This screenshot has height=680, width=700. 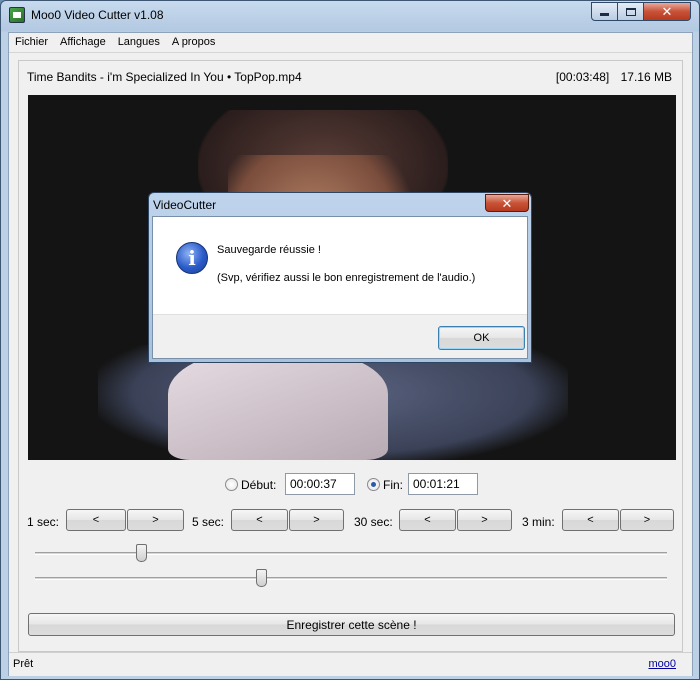 What do you see at coordinates (427, 520) in the screenshot?
I see `step-30s-back-button: <` at bounding box center [427, 520].